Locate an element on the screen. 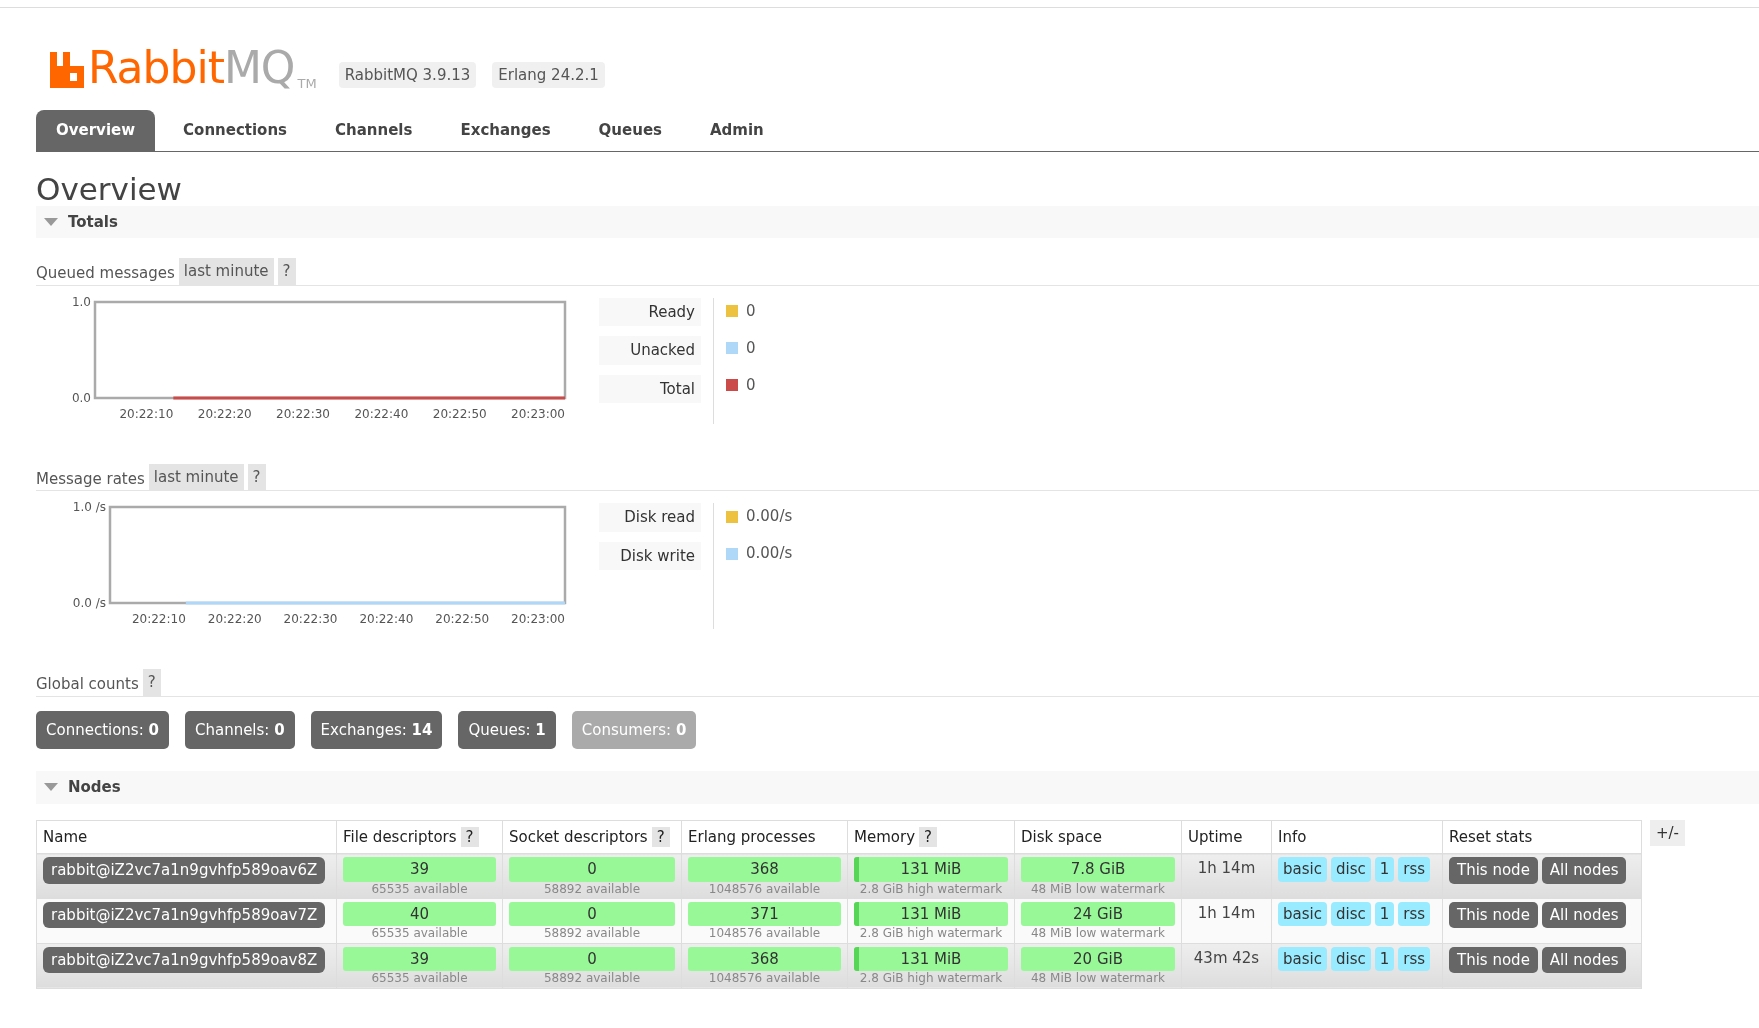  version-label: RabbitMQ 3.9.13 is located at coordinates (407, 74).